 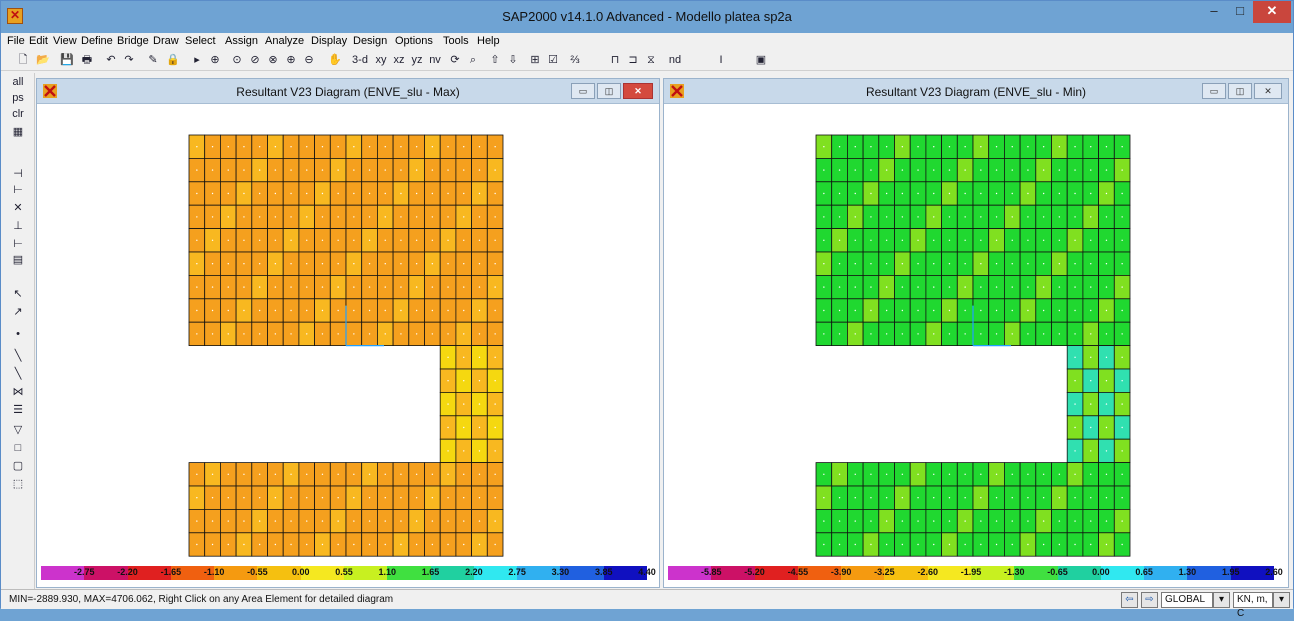 I want to click on min-window-minimize-button: ▭, so click(x=1214, y=91).